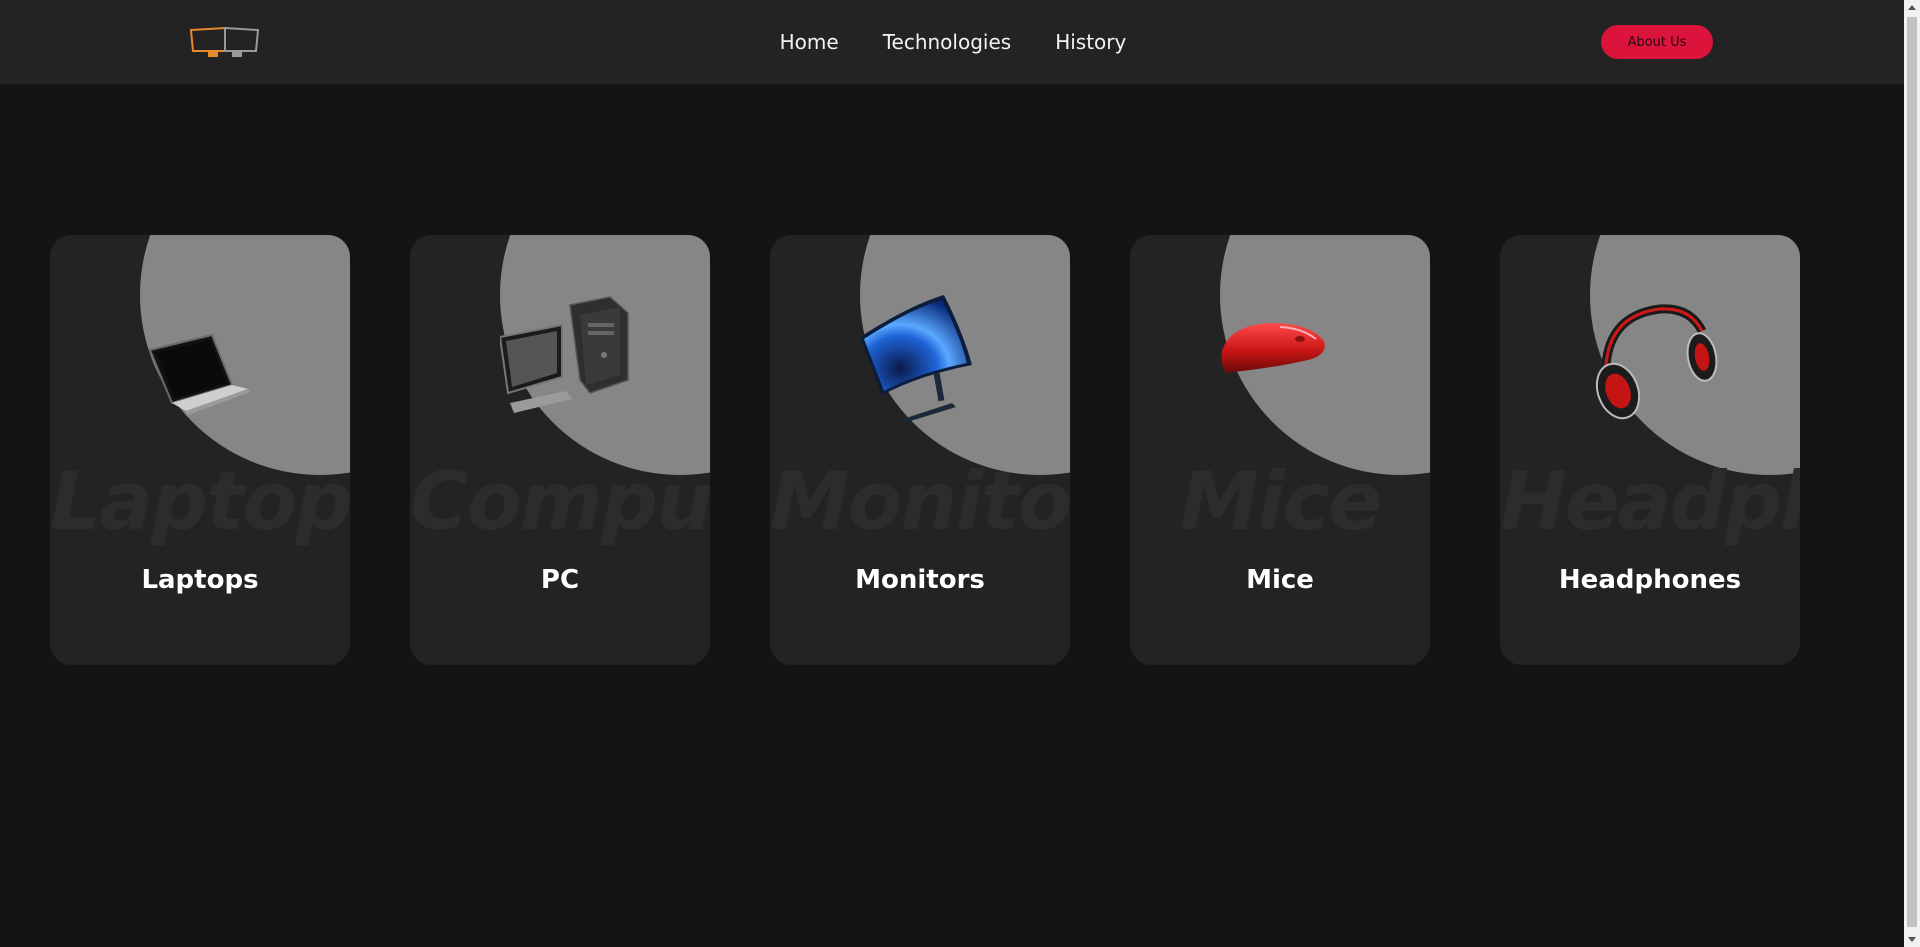 This screenshot has width=1920, height=947. I want to click on monitor-icon, so click(916, 359).